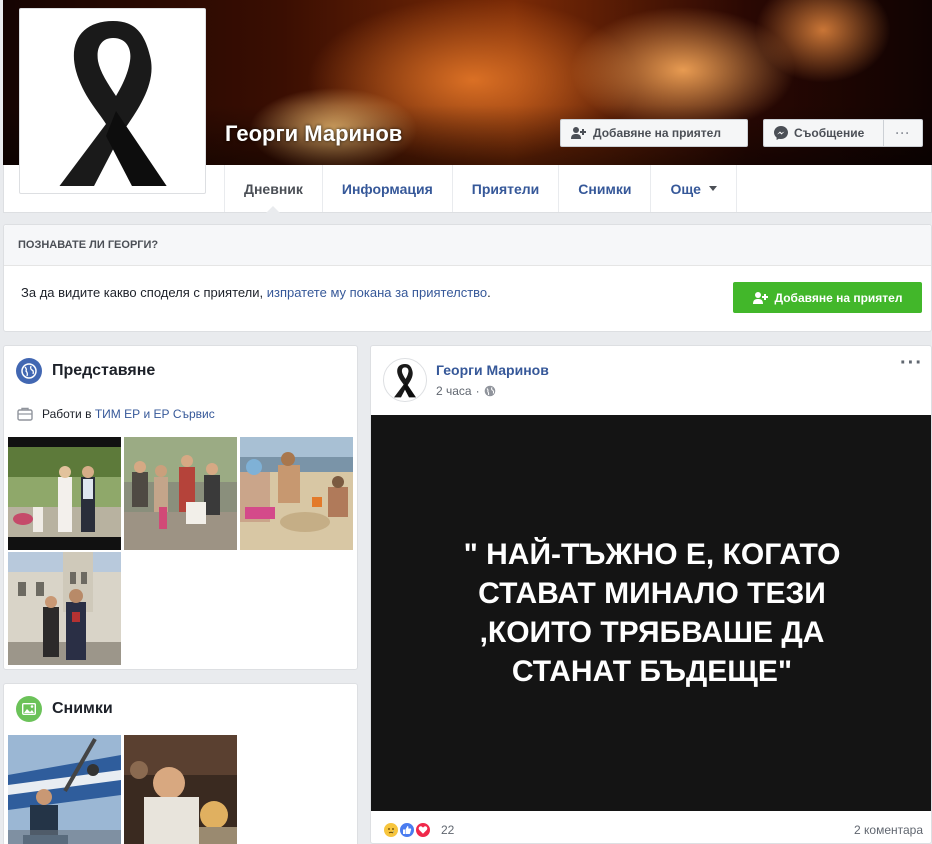 The width and height of the screenshot is (932, 844). Describe the element at coordinates (423, 830) in the screenshot. I see `love-reaction-icon` at that location.